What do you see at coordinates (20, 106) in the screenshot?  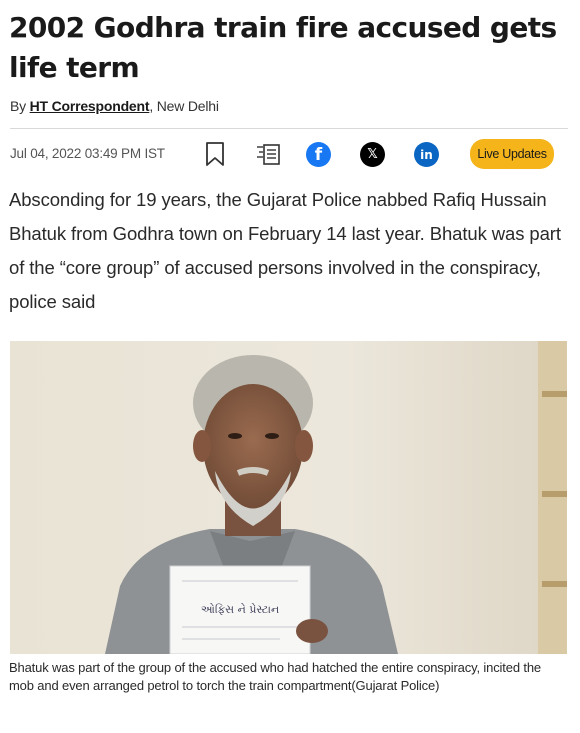 I see `byline-prefix: By` at bounding box center [20, 106].